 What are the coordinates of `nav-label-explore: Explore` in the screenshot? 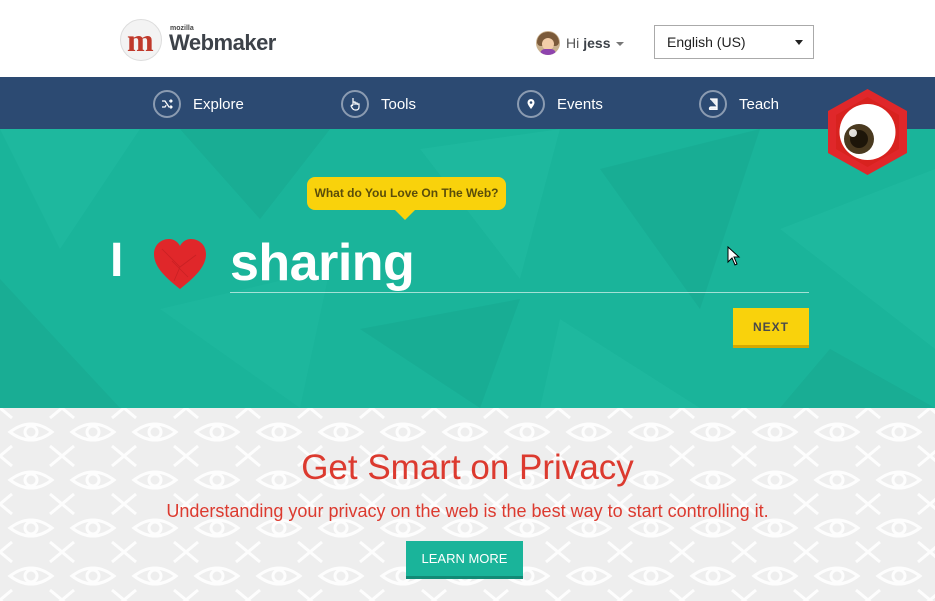 It's located at (218, 104).